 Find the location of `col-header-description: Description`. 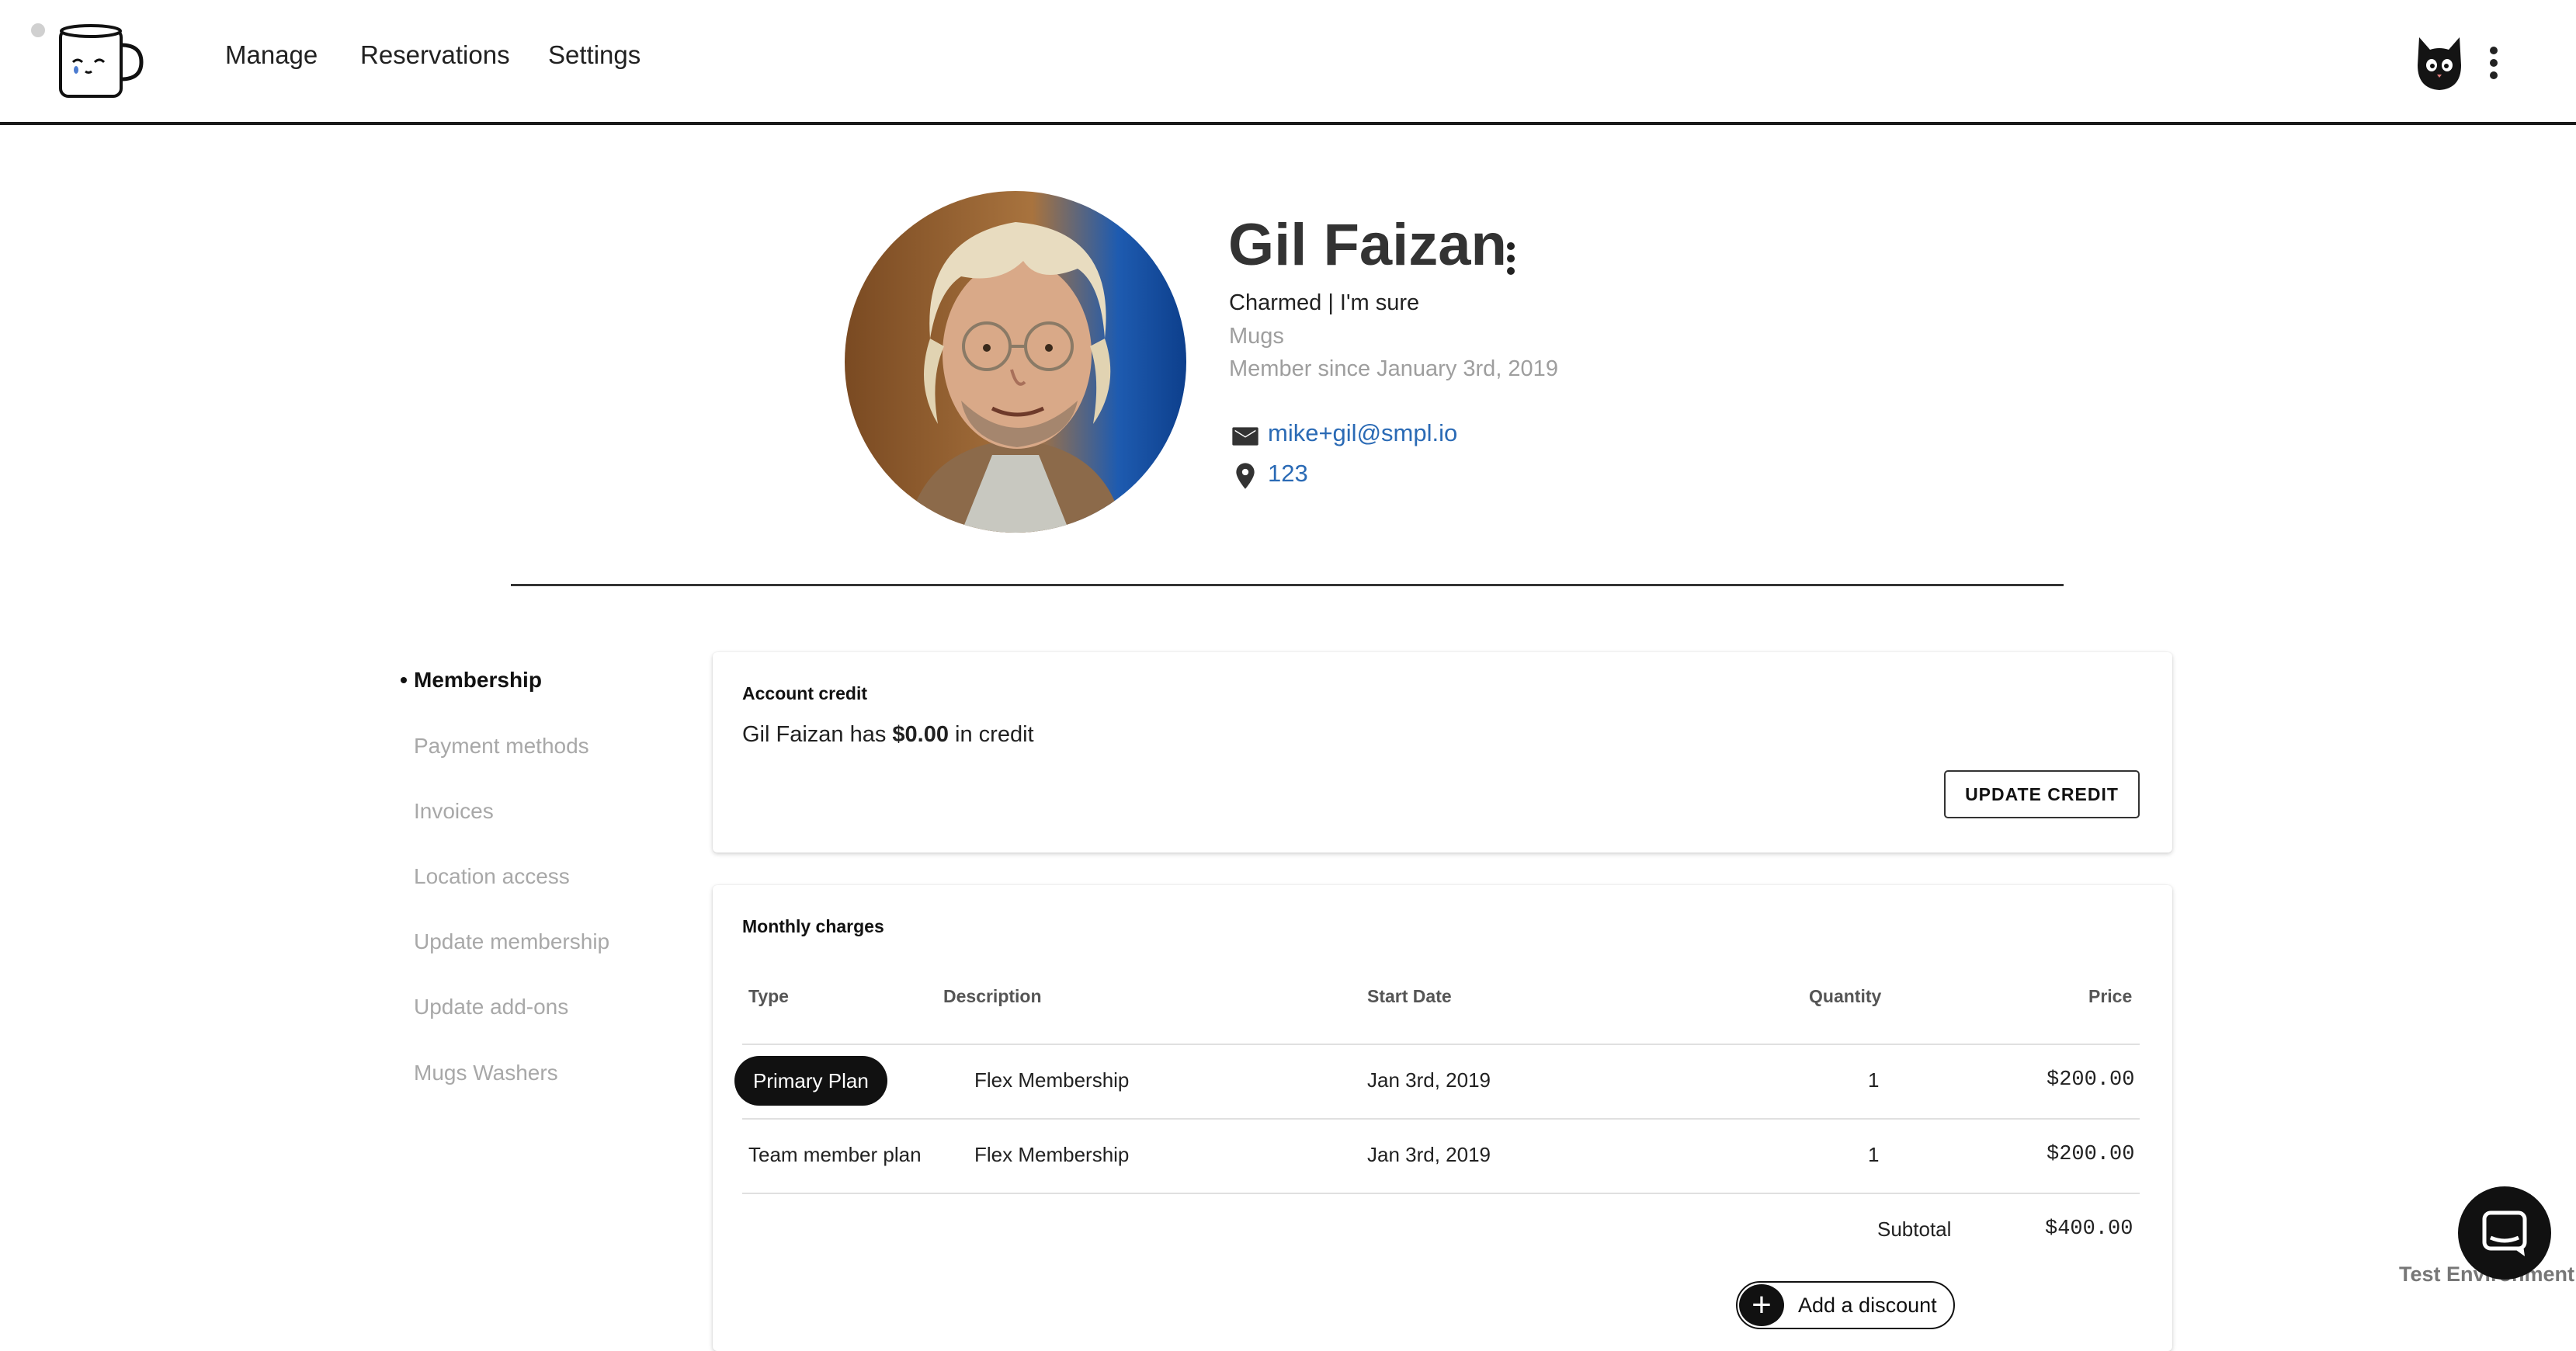

col-header-description: Description is located at coordinates (992, 996).